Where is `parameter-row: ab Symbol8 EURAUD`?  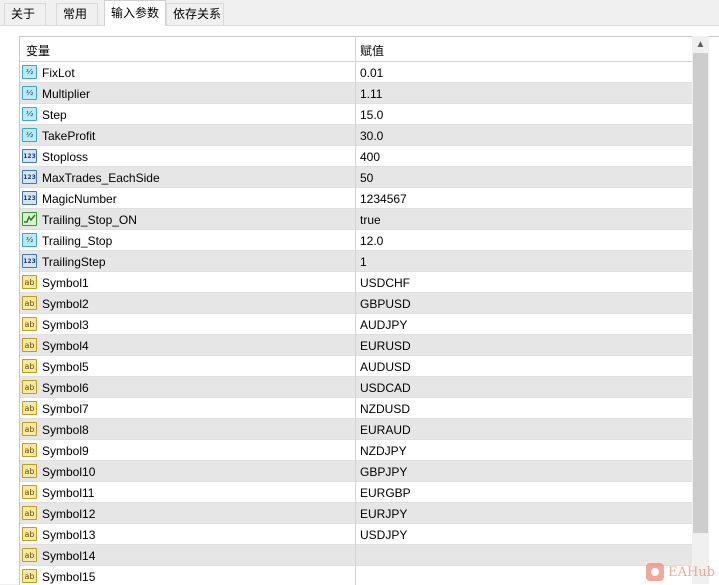 parameter-row: ab Symbol8 EURAUD is located at coordinates (356, 429).